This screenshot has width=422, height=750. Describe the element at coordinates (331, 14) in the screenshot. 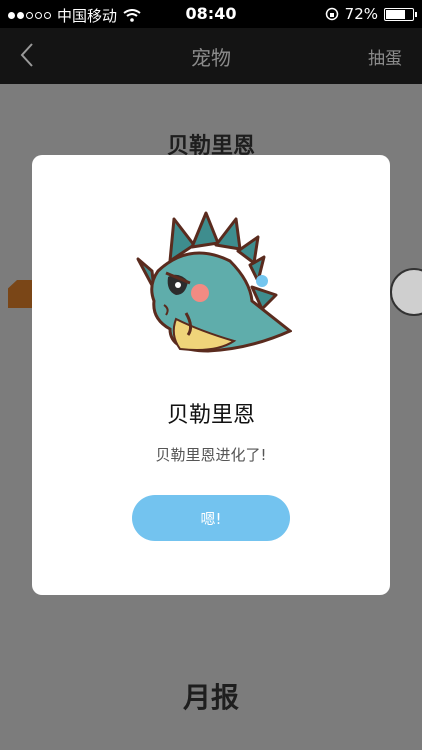

I see `orientation-lock-icon` at that location.